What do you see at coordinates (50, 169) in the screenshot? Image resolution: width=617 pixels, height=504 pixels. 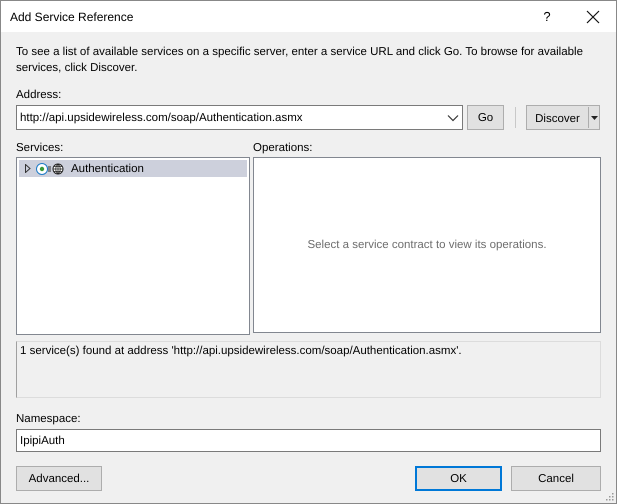 I see `service-globe-icon` at bounding box center [50, 169].